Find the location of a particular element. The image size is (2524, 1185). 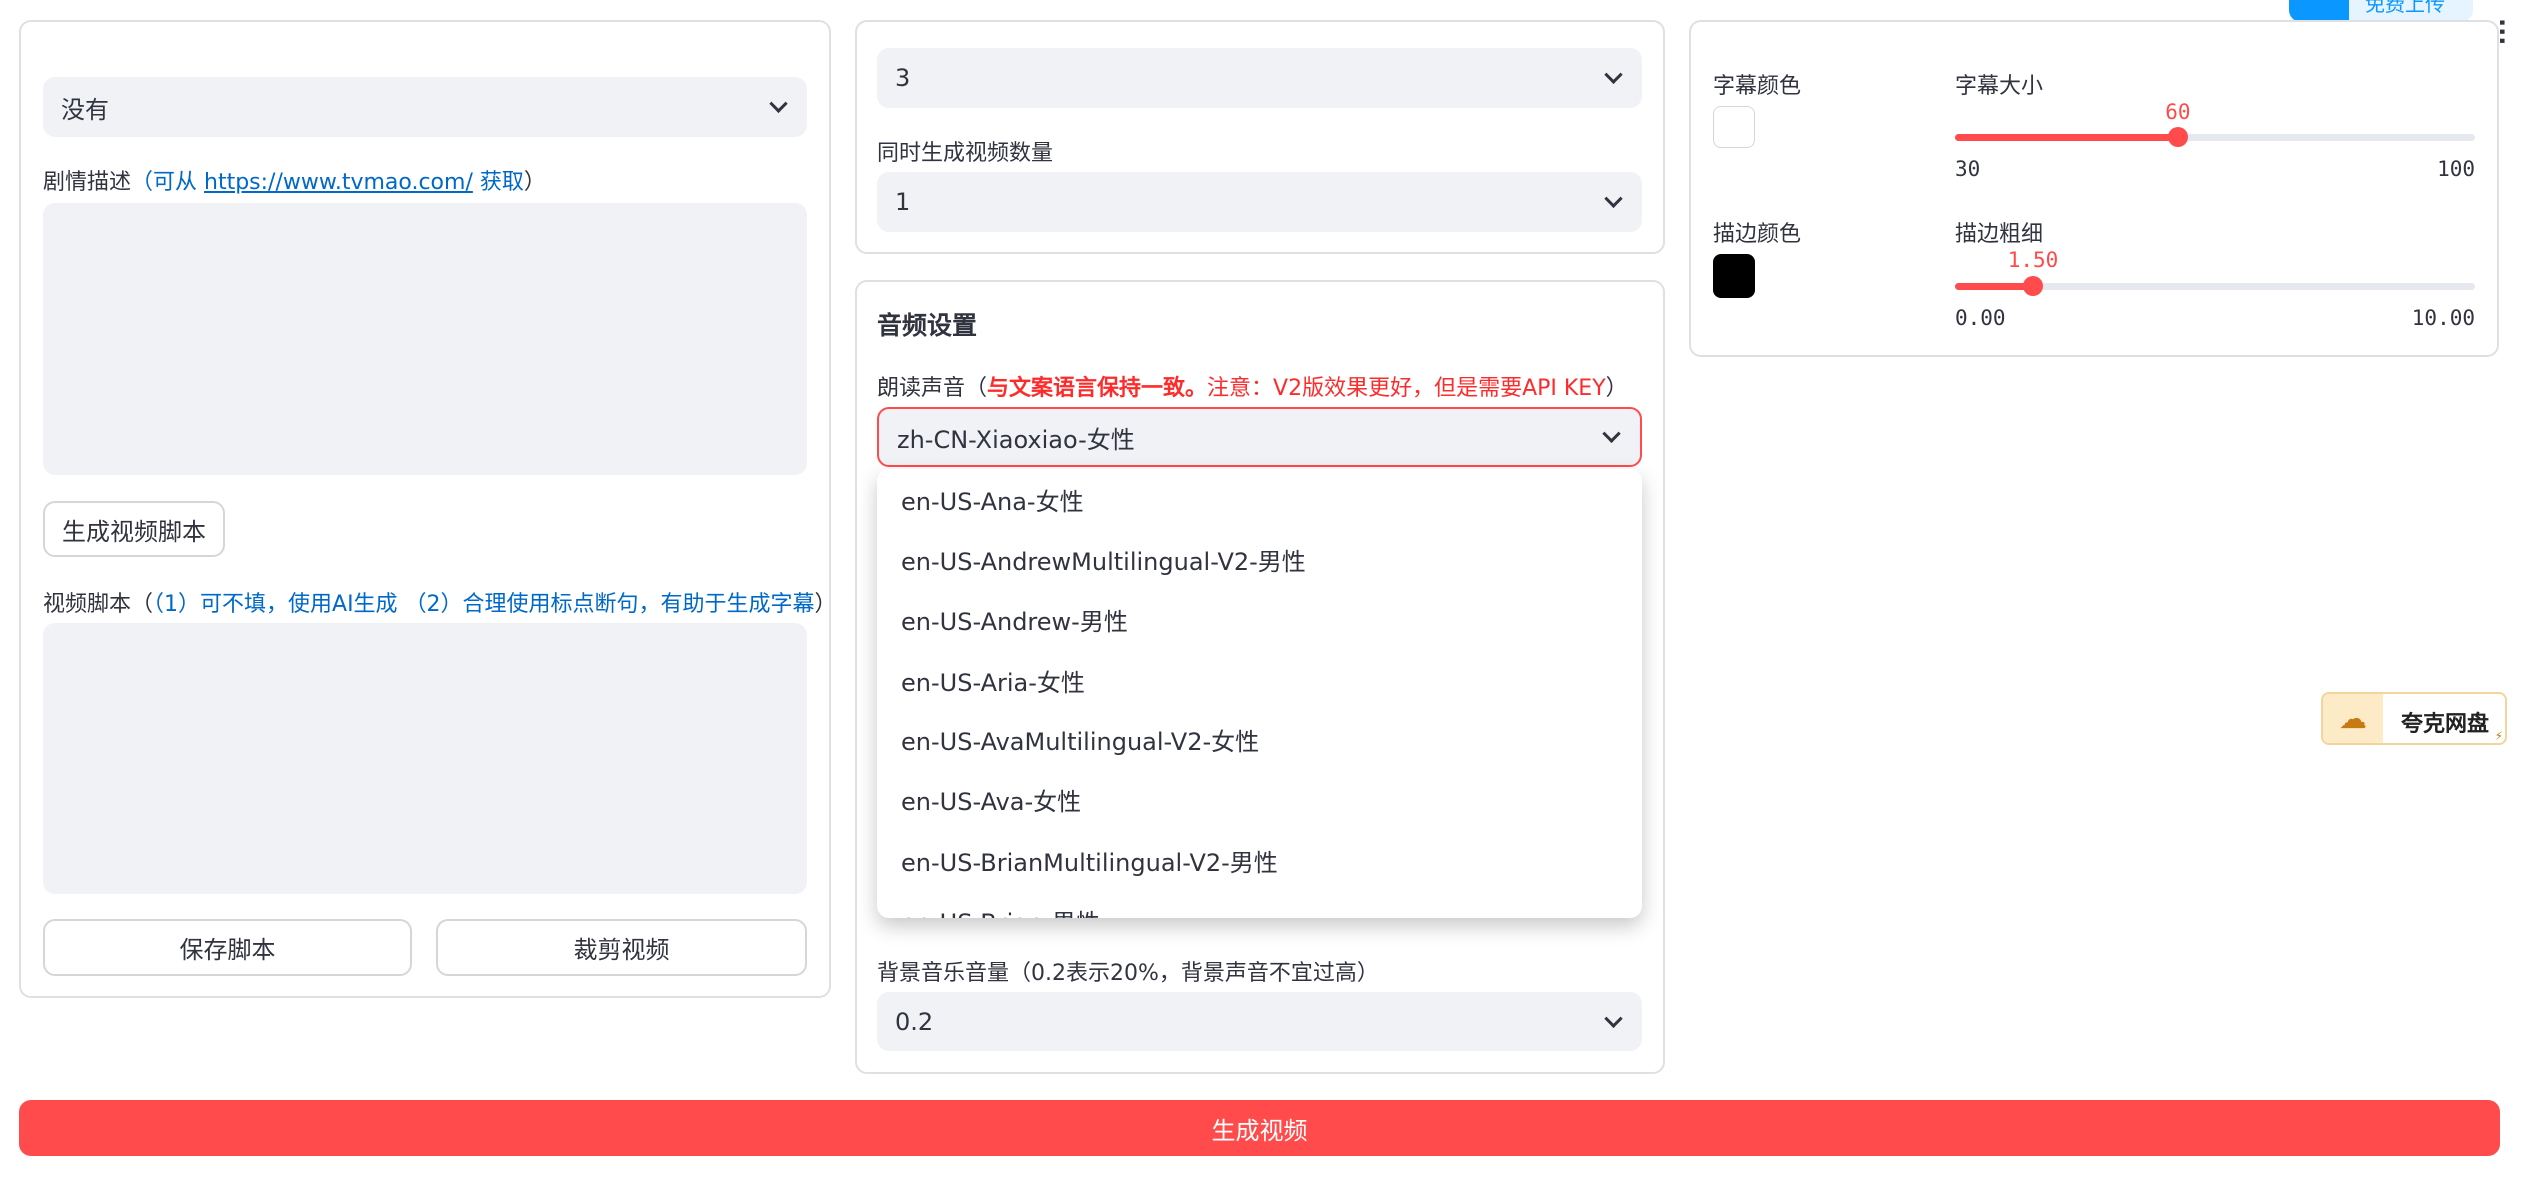

script-label: 视频脚本（（1）可不填，使用AI生成 （2）合理使用标点断句，有助于生成字幕） is located at coordinates (440, 604).